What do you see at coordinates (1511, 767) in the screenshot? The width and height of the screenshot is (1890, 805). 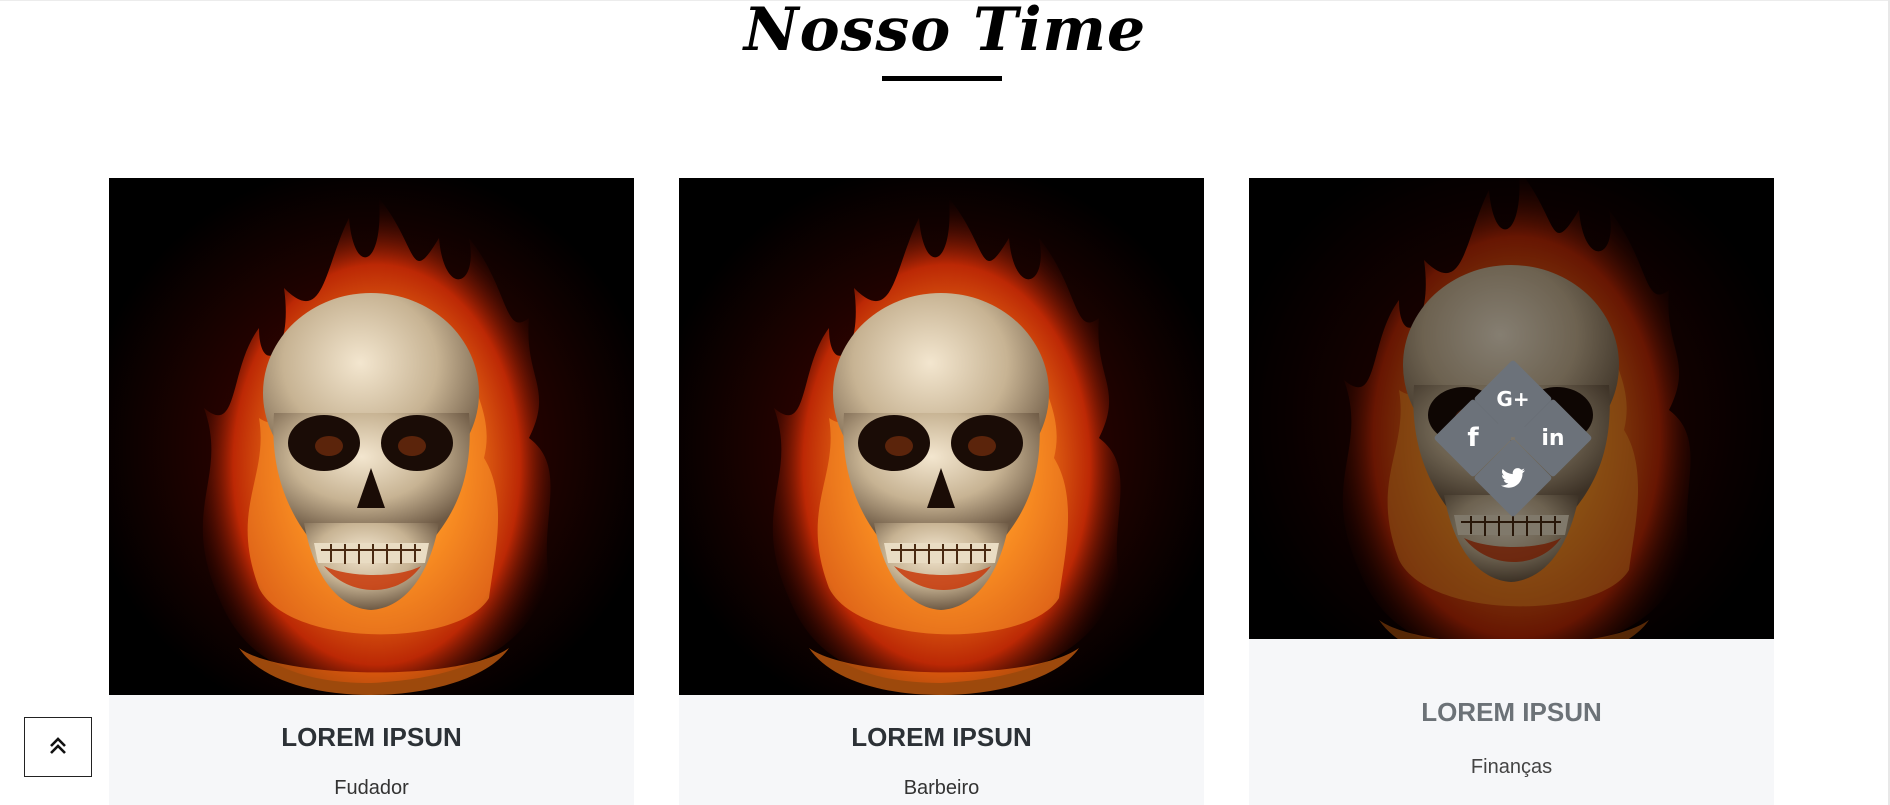 I see `team-member-role: Finanças` at bounding box center [1511, 767].